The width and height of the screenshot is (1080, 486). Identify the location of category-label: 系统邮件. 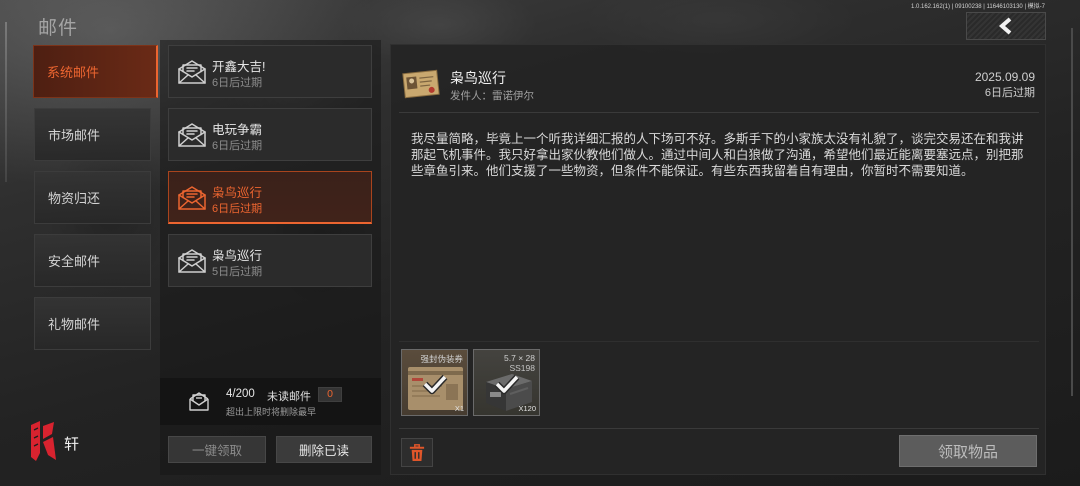
(73, 72).